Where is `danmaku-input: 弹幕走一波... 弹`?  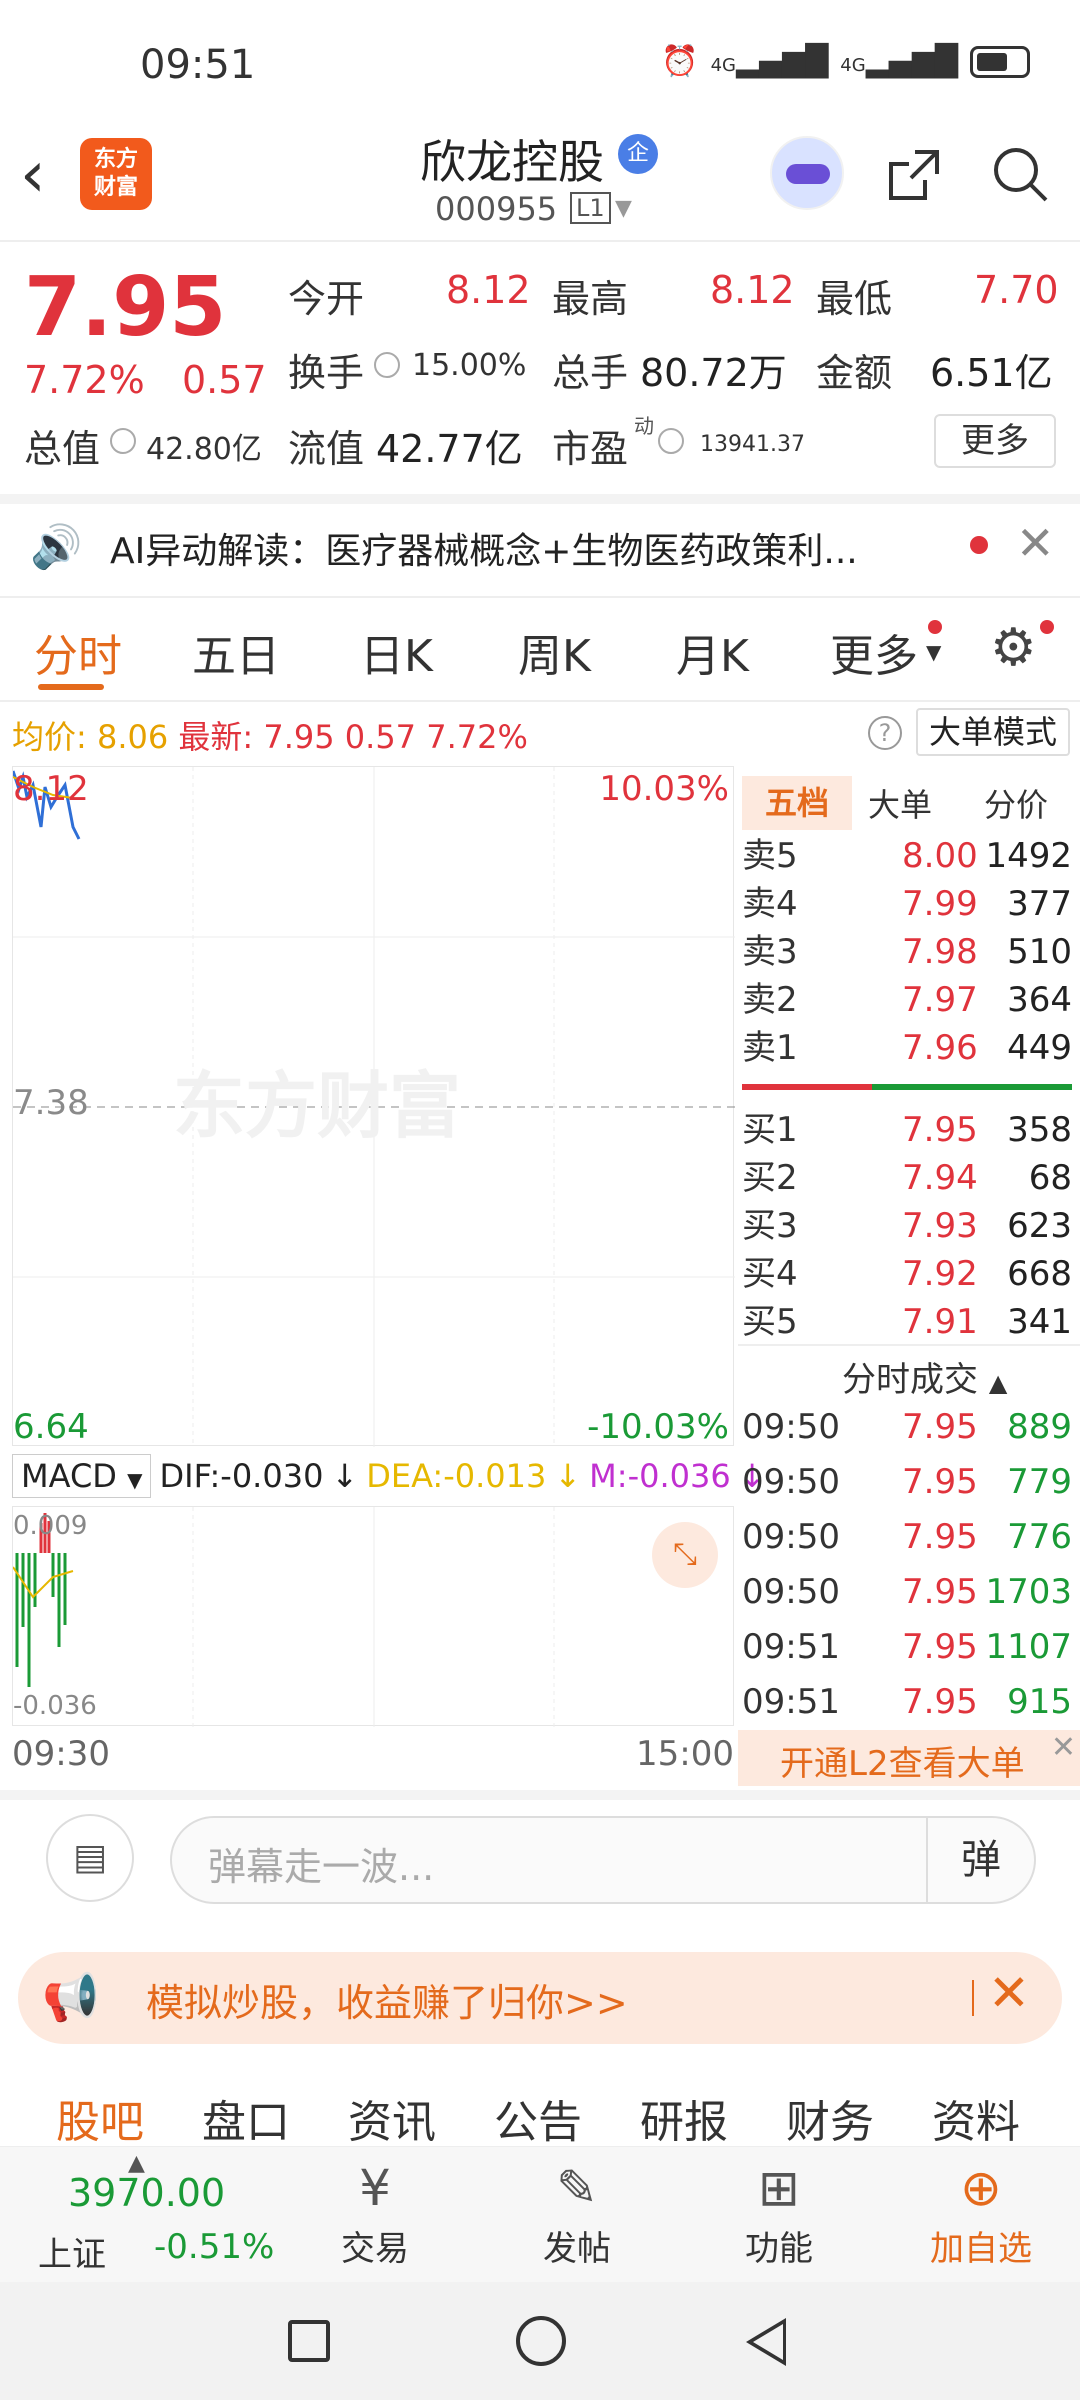
danmaku-input: 弹幕走一波... 弹 is located at coordinates (603, 1860).